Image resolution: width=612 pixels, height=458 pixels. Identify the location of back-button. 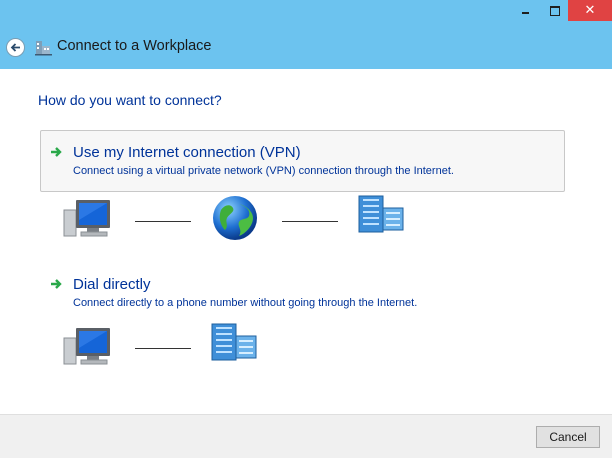
(15, 47).